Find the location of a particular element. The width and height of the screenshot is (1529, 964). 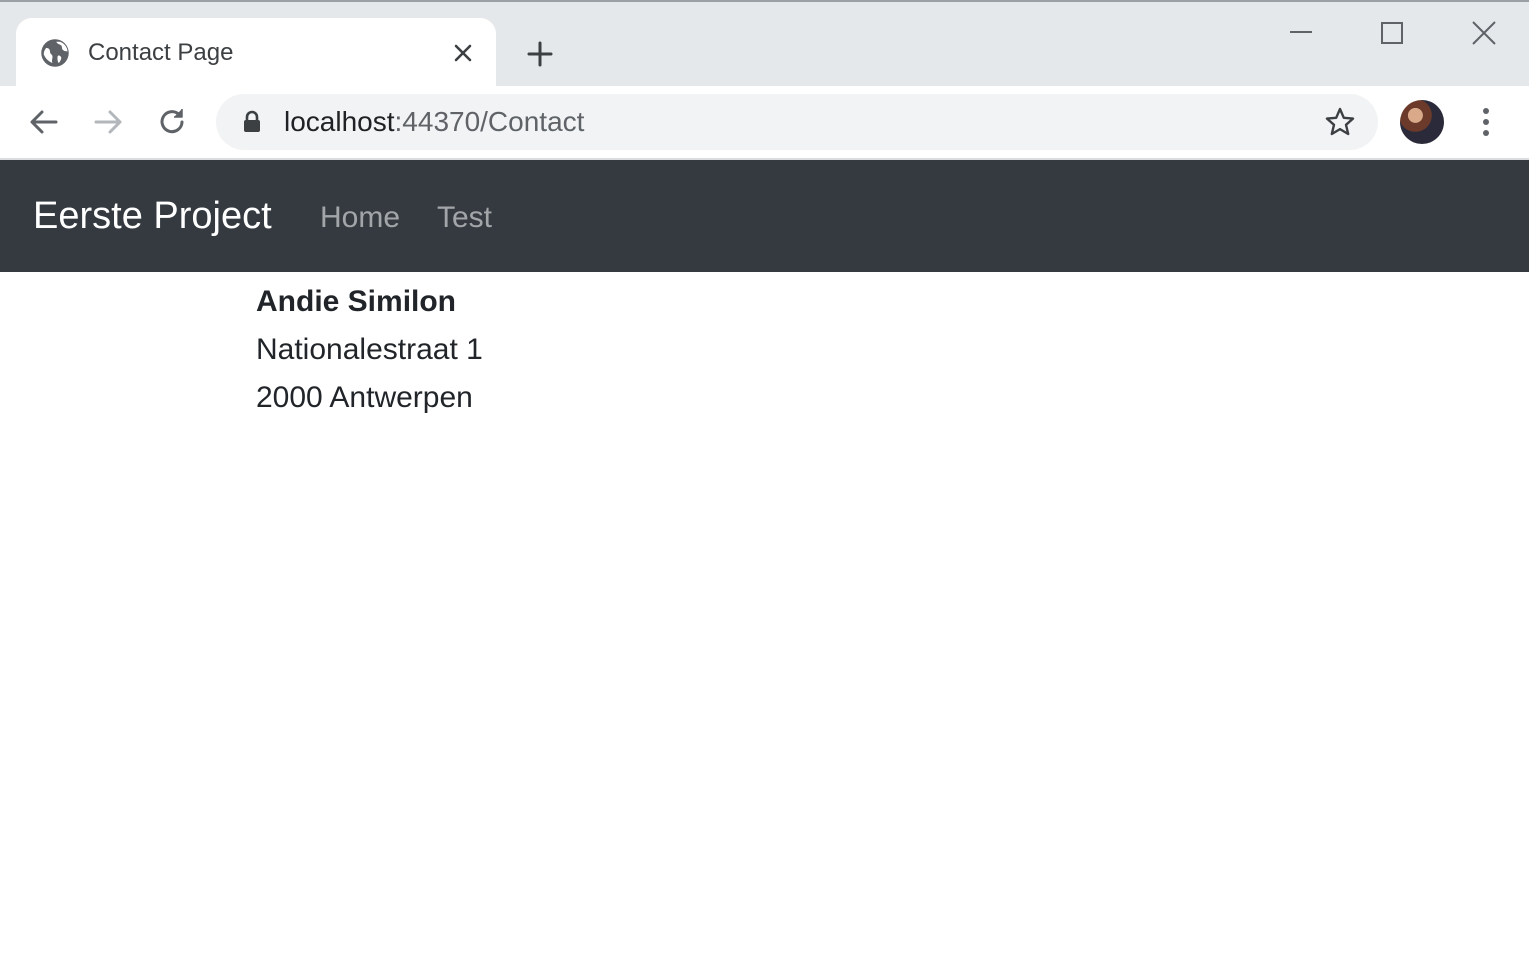

nav-link-home: Home is located at coordinates (360, 218).